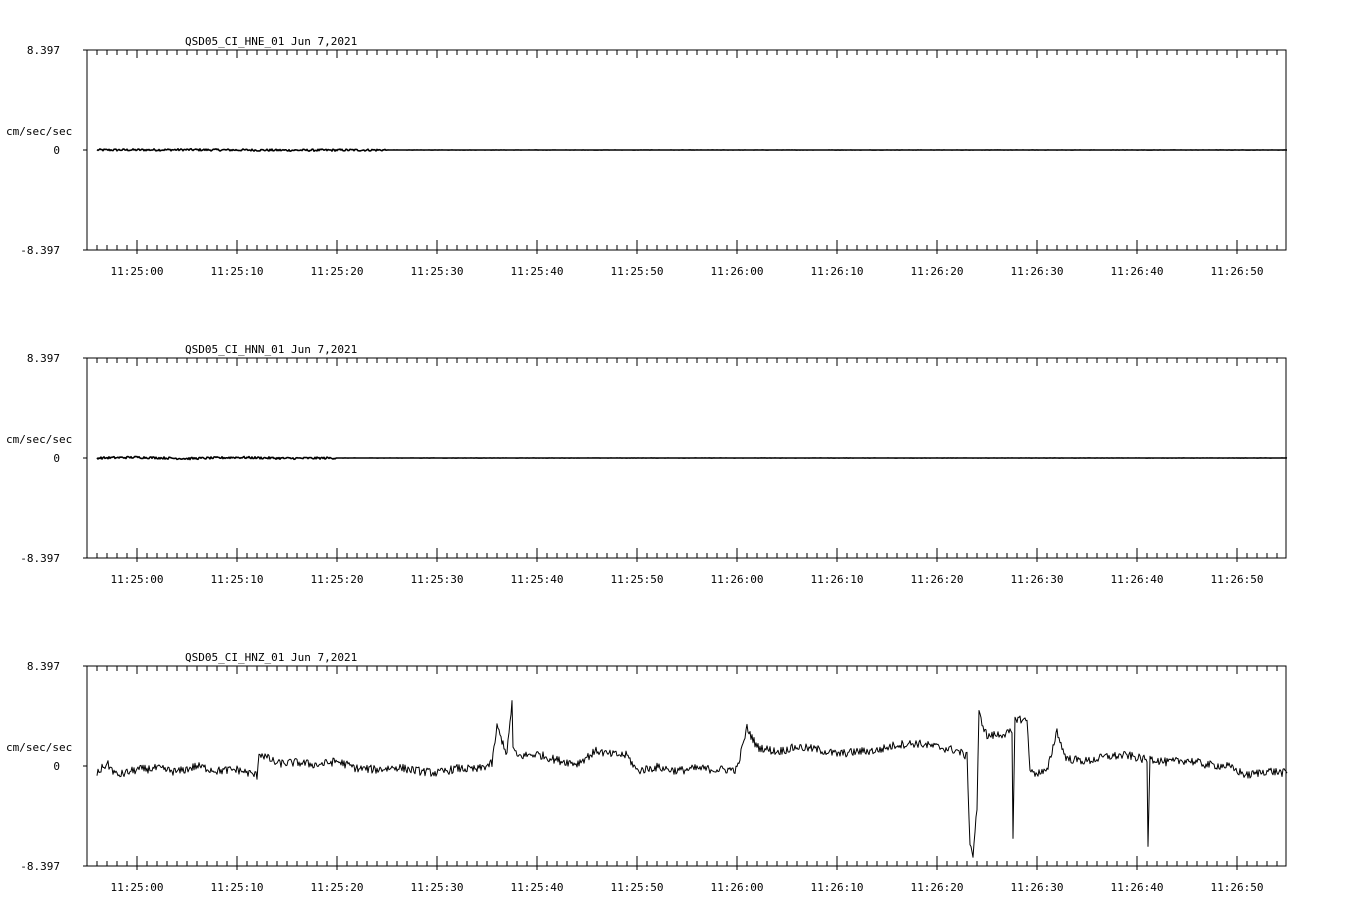  I want to click on chart-title: QSD05_CI_HNE_01 Jun 7,2021, so click(271, 41).